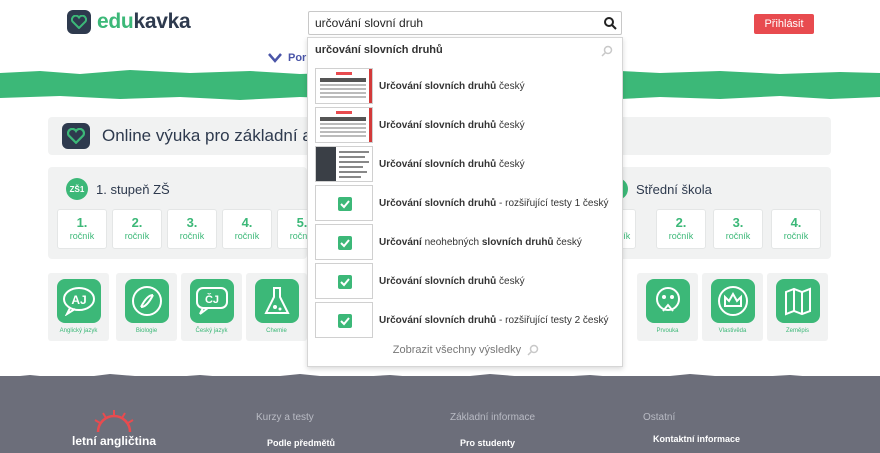  I want to click on cj-speech-icon: ČJ, so click(211, 301).